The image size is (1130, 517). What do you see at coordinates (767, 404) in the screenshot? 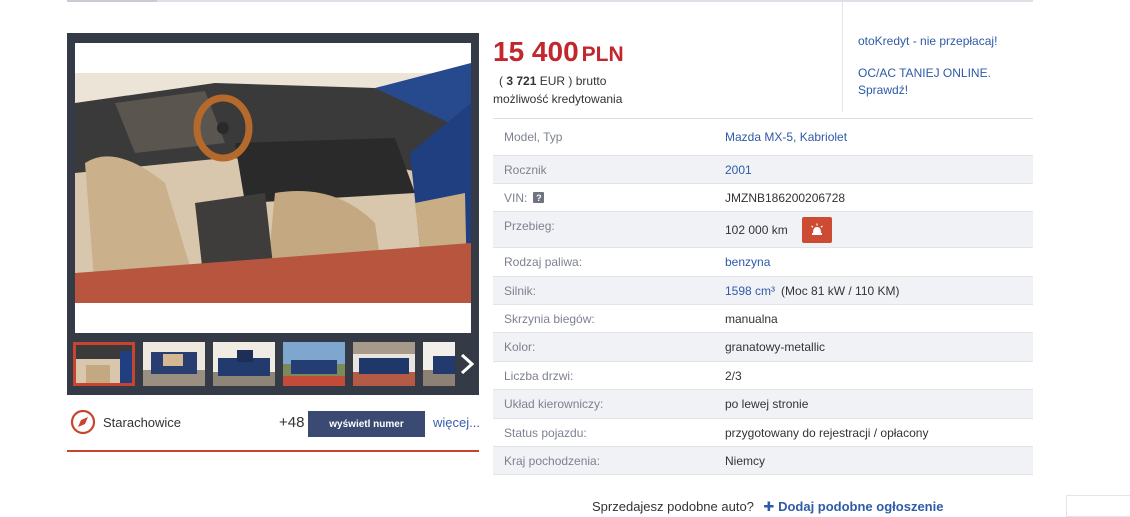
I see `param-value: po lewej stronie` at bounding box center [767, 404].